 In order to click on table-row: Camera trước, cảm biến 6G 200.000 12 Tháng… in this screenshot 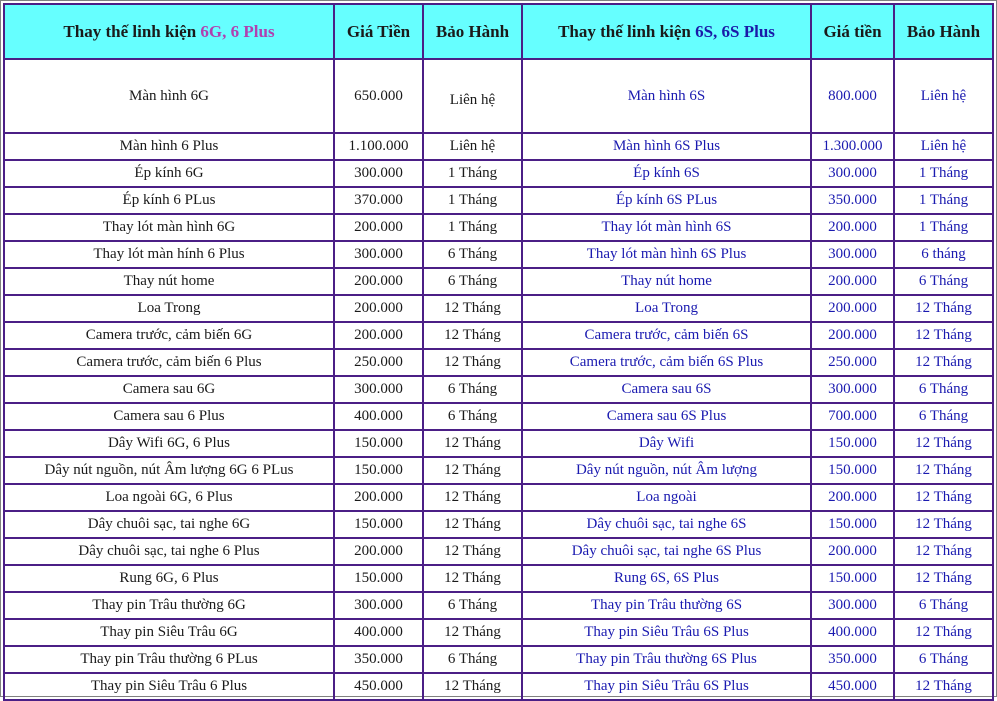, I will do `click(498, 336)`.